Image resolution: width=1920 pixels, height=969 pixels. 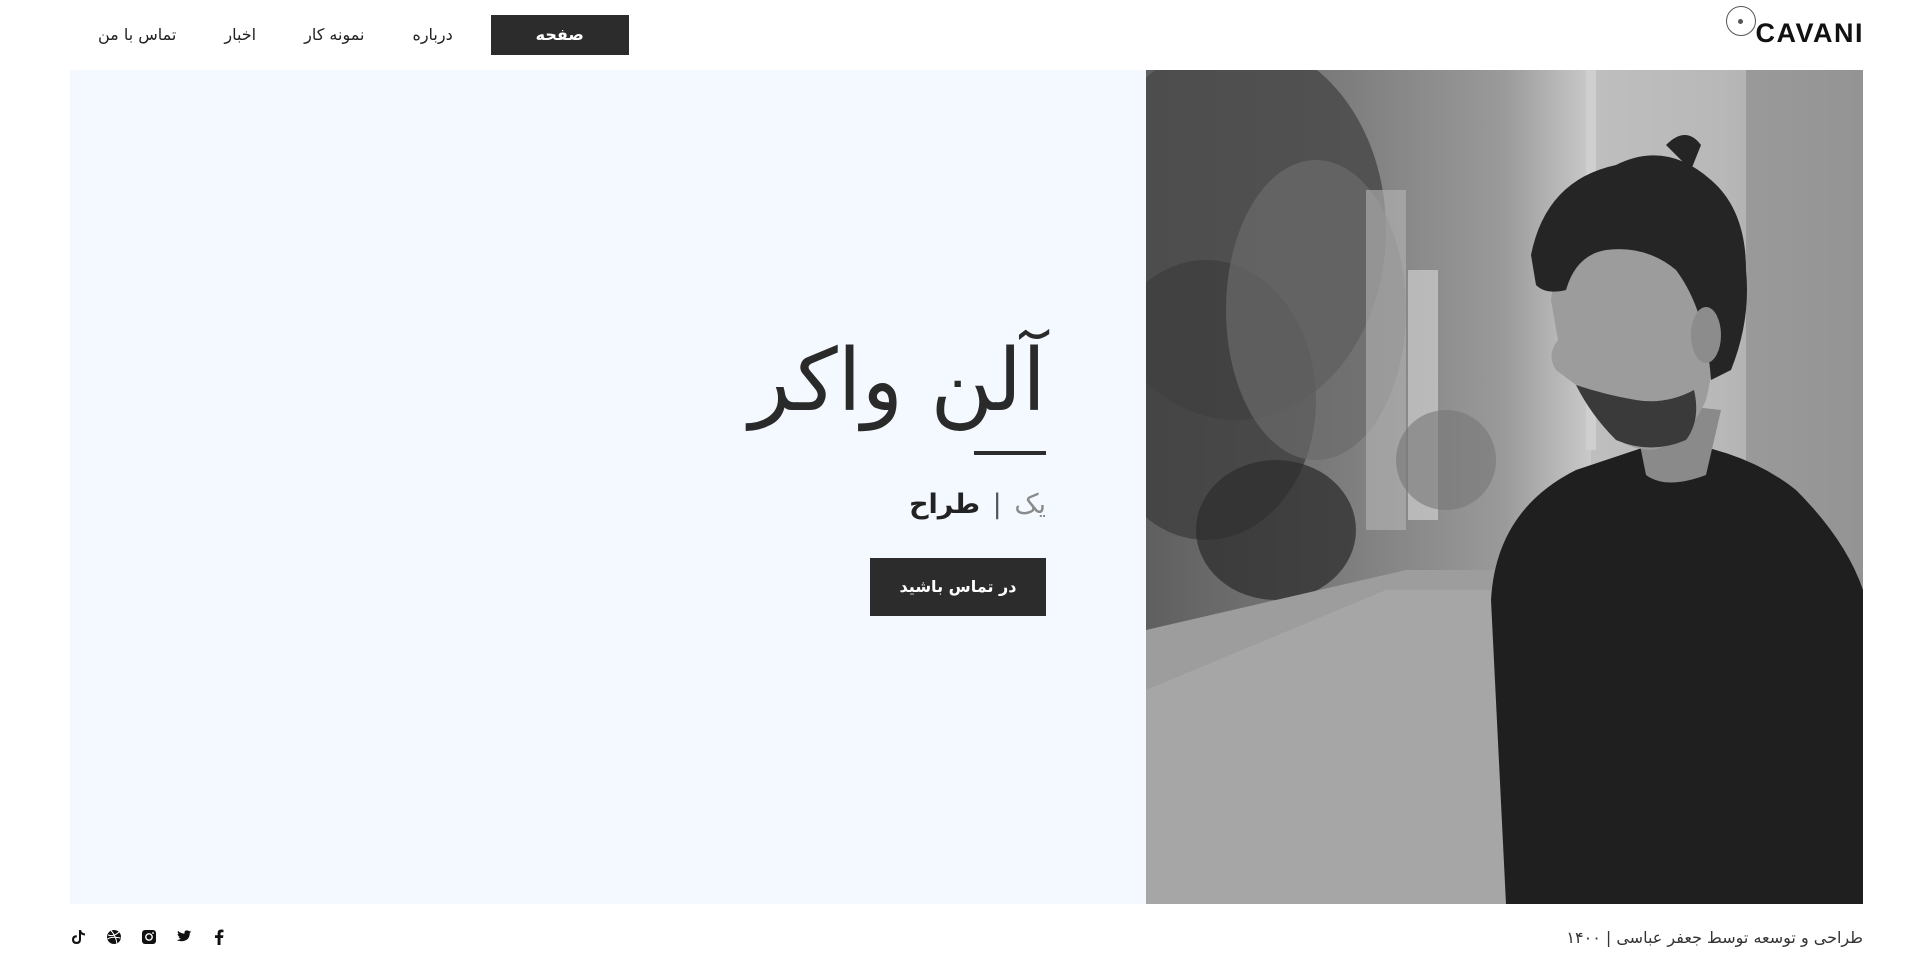 What do you see at coordinates (78, 936) in the screenshot?
I see `tiktok-icon` at bounding box center [78, 936].